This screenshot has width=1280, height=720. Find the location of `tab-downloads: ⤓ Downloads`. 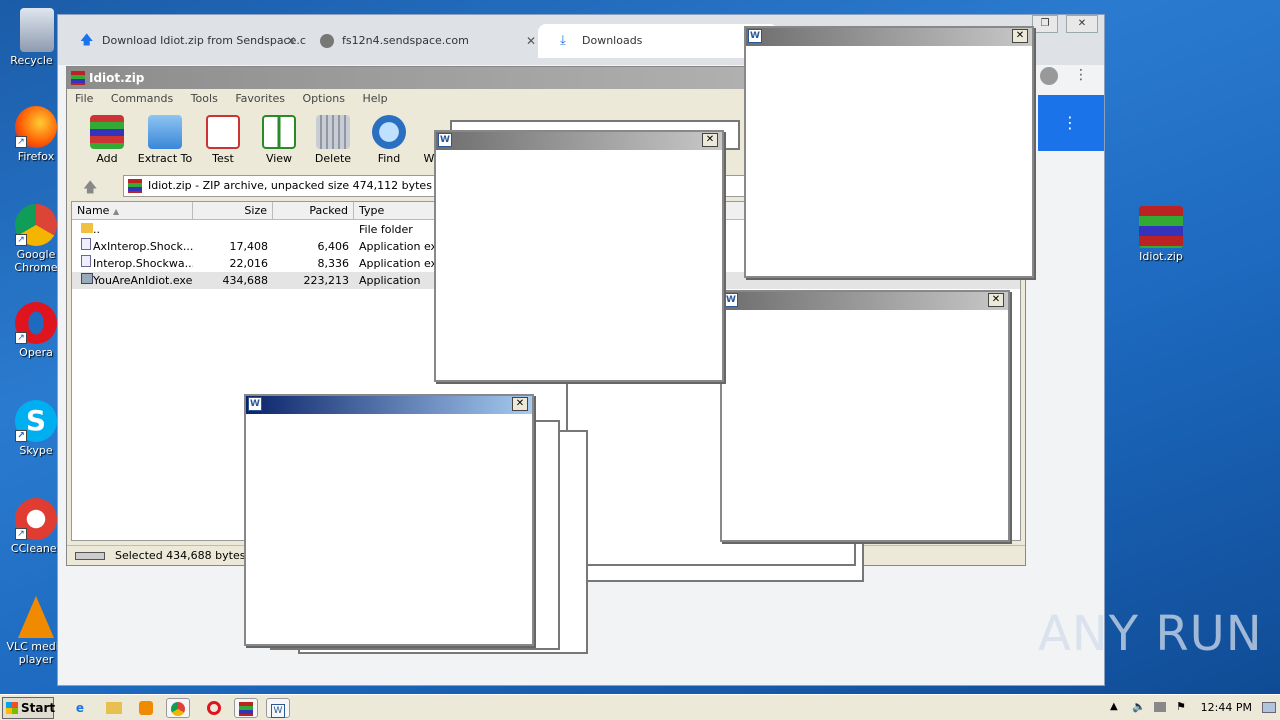

tab-downloads: ⤓ Downloads is located at coordinates (658, 41).